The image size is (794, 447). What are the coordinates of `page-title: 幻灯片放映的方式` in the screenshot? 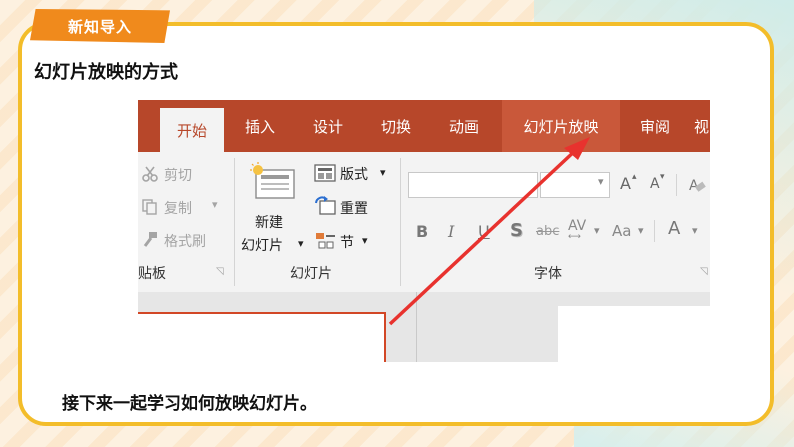 It's located at (106, 72).